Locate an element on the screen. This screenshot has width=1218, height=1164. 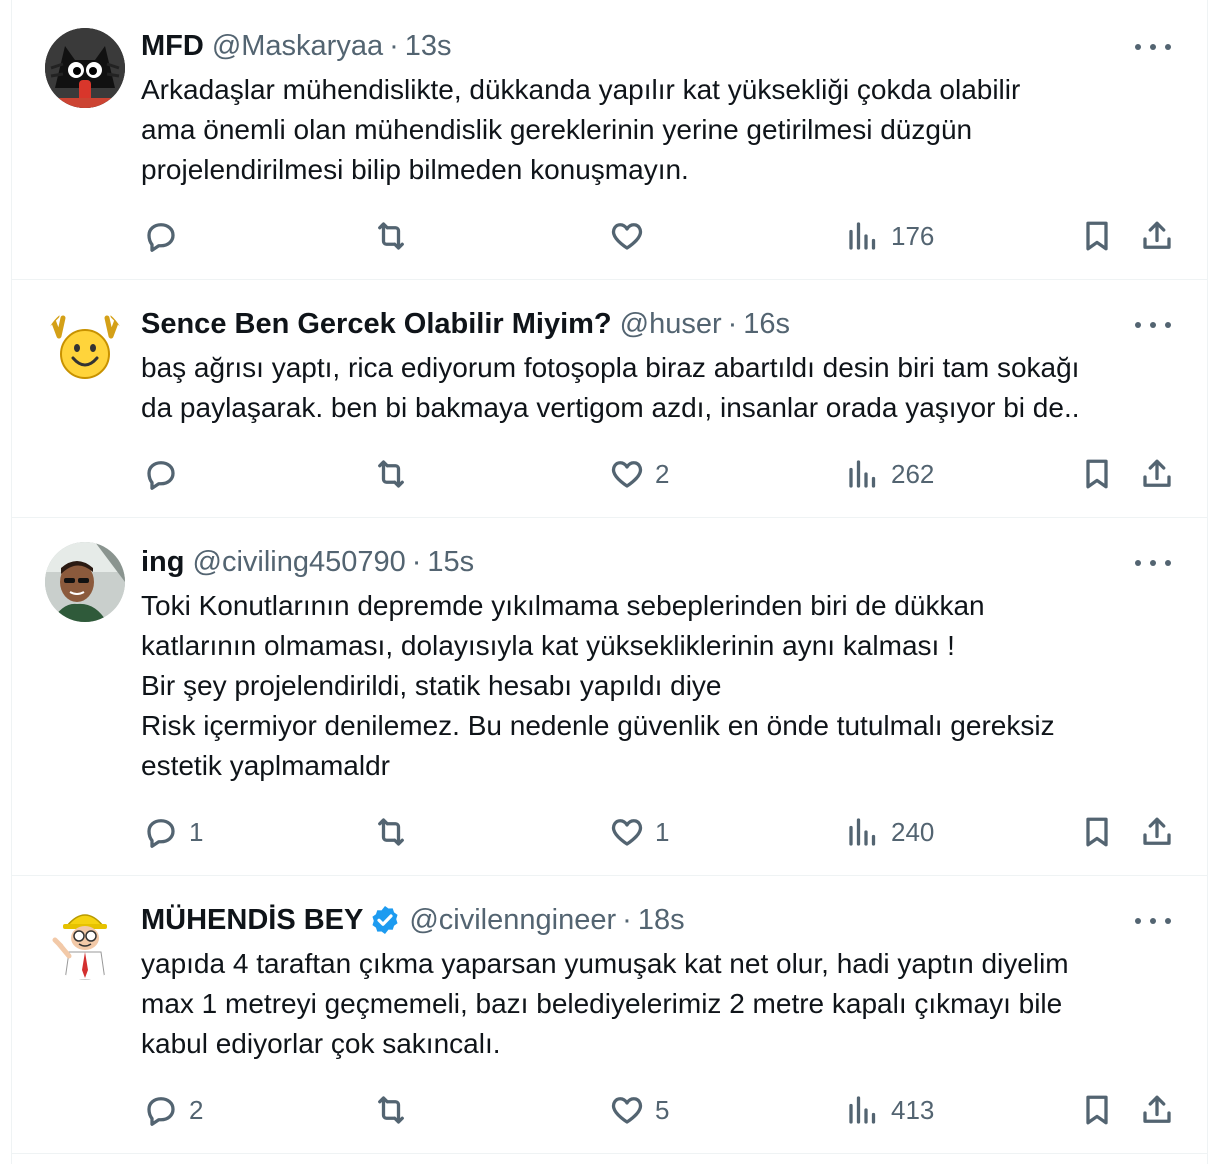
user-handle: @civilenngineer is located at coordinates (512, 920).